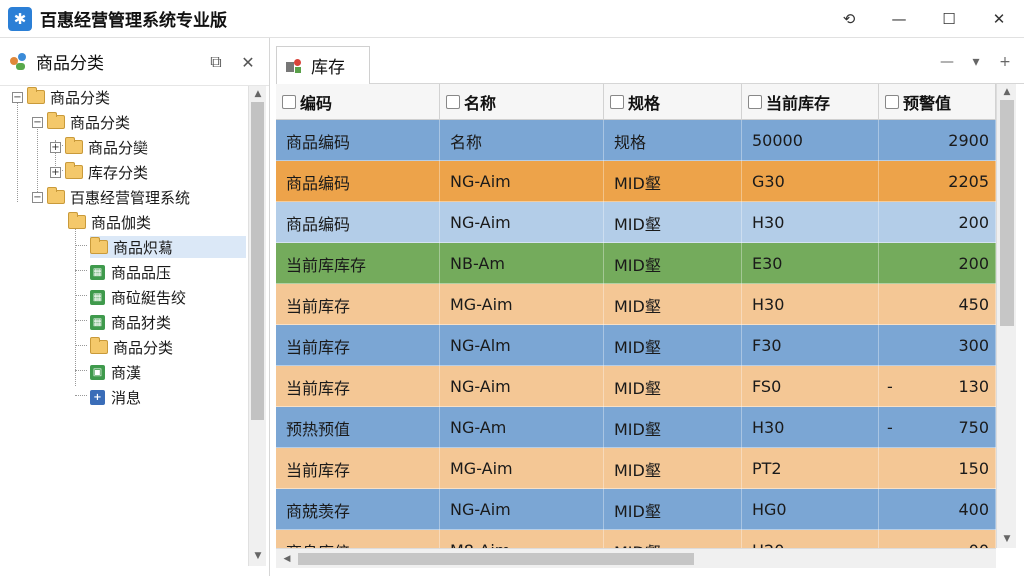  What do you see at coordinates (636, 345) in the screenshot?
I see `table-row: 当前库存 NG-Alm MID壑 F30 300` at bounding box center [636, 345].